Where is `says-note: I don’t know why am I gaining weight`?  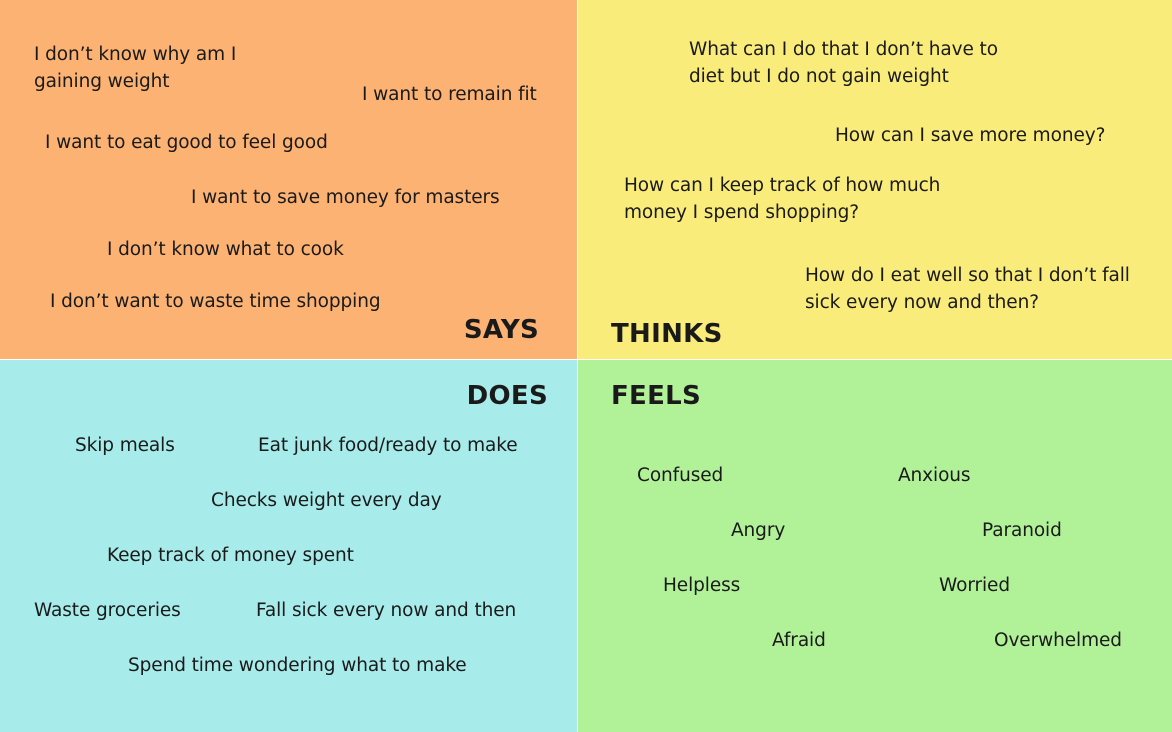 says-note: I don’t know why am I gaining weight is located at coordinates (135, 68).